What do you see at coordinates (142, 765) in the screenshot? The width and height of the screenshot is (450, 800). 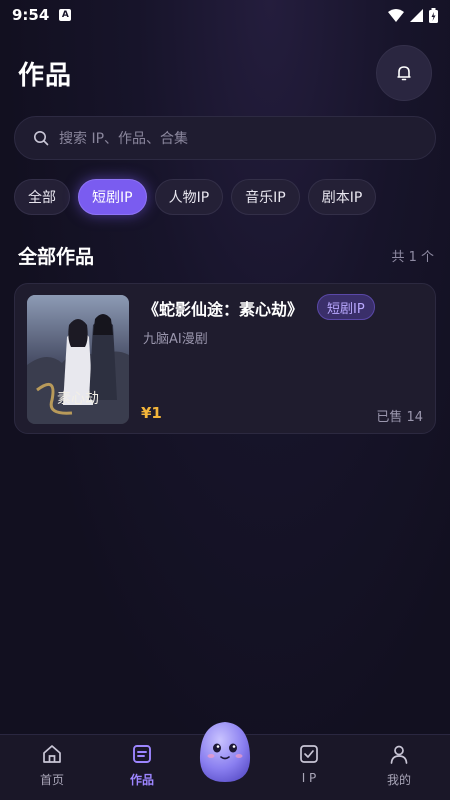 I see `tab-works: 作品` at bounding box center [142, 765].